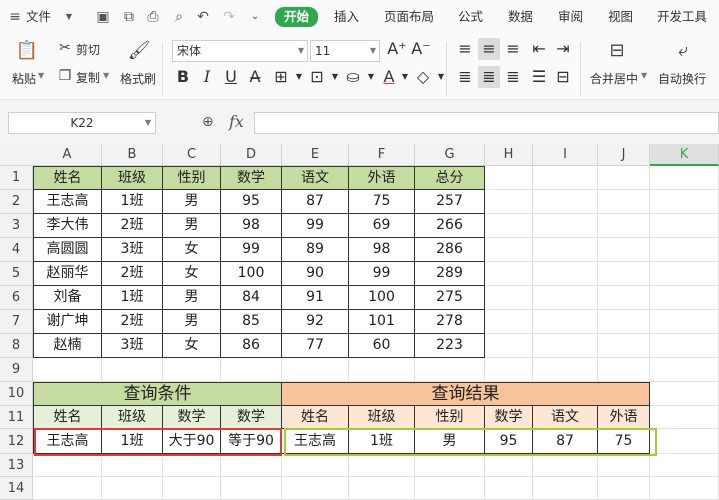 Image resolution: width=719 pixels, height=500 pixels. I want to click on table-cell: 266, so click(450, 226).